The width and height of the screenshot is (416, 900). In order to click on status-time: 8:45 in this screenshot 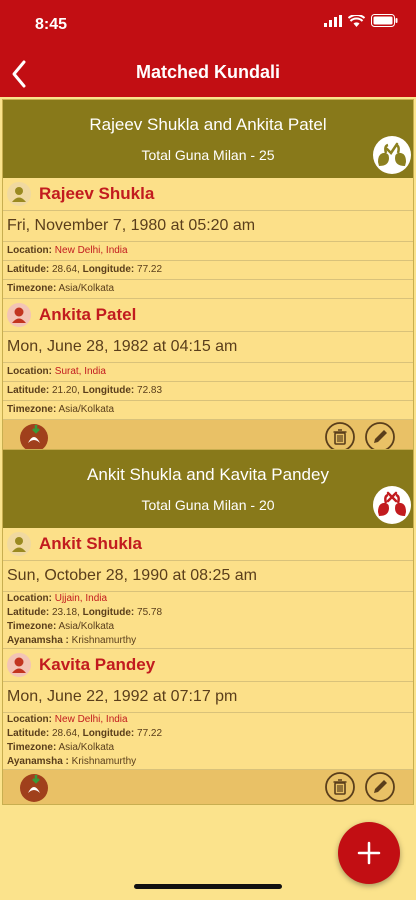, I will do `click(51, 24)`.